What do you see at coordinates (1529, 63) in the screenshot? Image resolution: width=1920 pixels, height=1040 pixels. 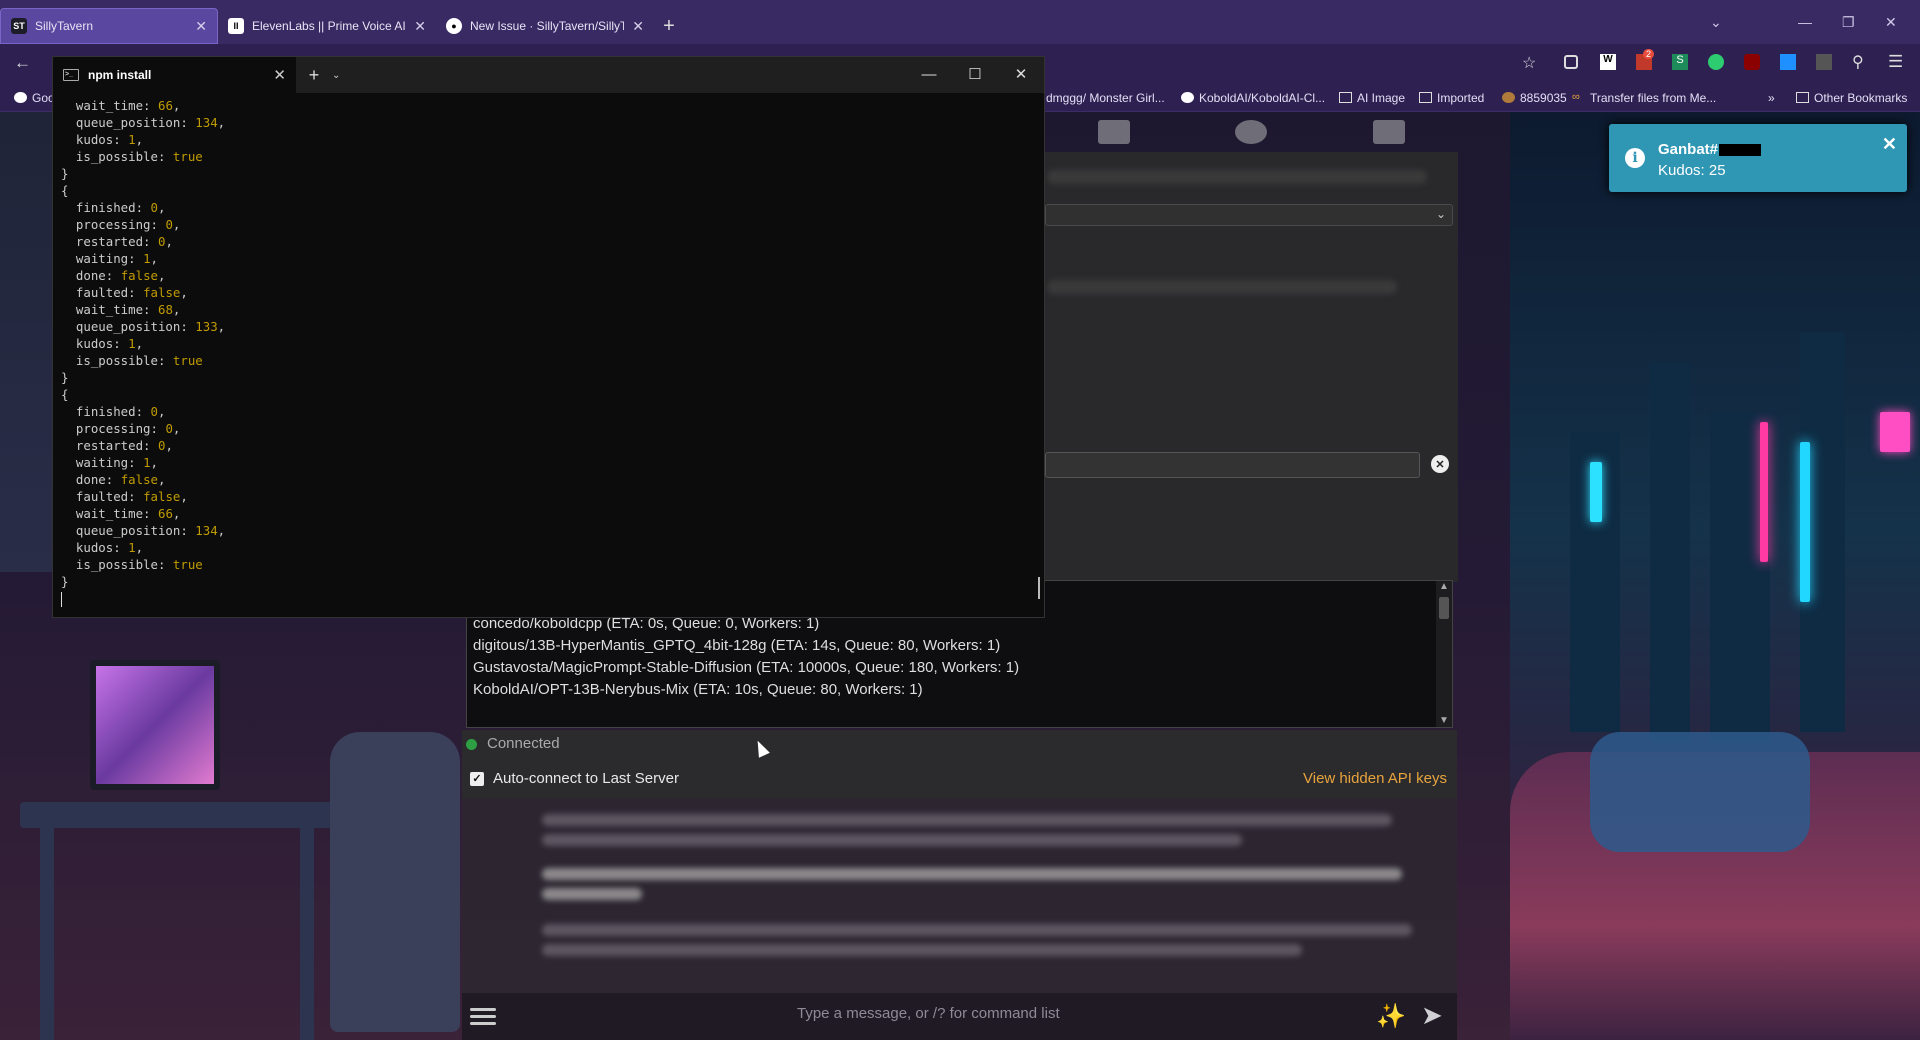 I see `bookmark-star-icon: ☆` at bounding box center [1529, 63].